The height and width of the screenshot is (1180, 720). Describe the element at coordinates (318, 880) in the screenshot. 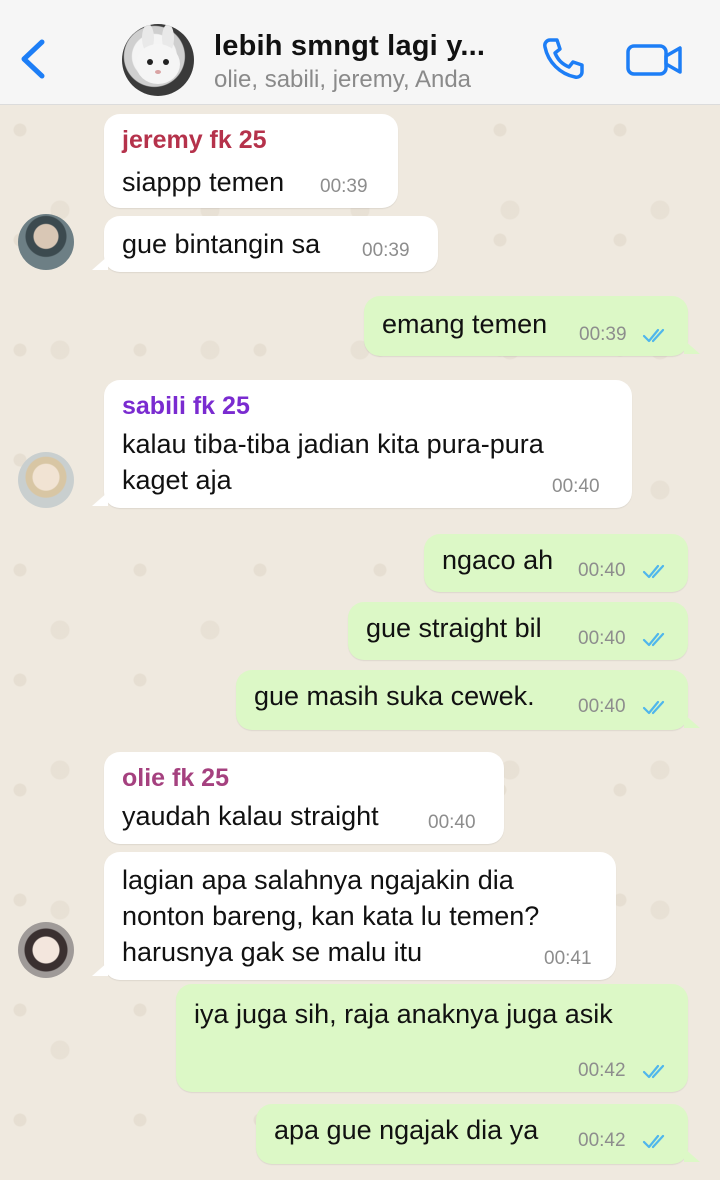

I see `message-text: lagian apa salahnya ngajakin dia` at that location.